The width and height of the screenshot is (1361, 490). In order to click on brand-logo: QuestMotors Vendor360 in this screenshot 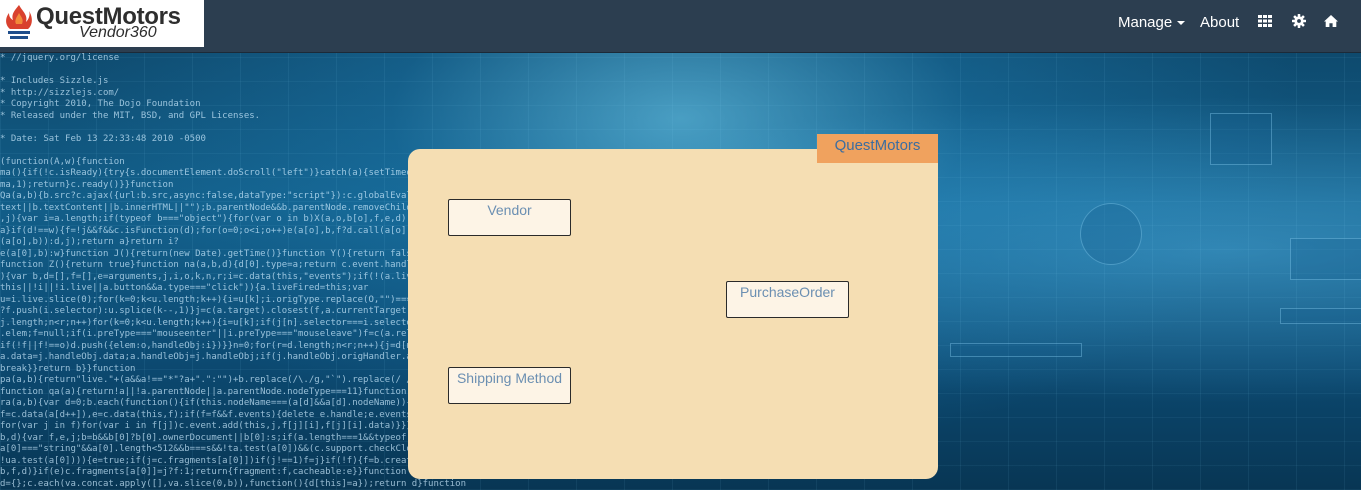, I will do `click(102, 23)`.